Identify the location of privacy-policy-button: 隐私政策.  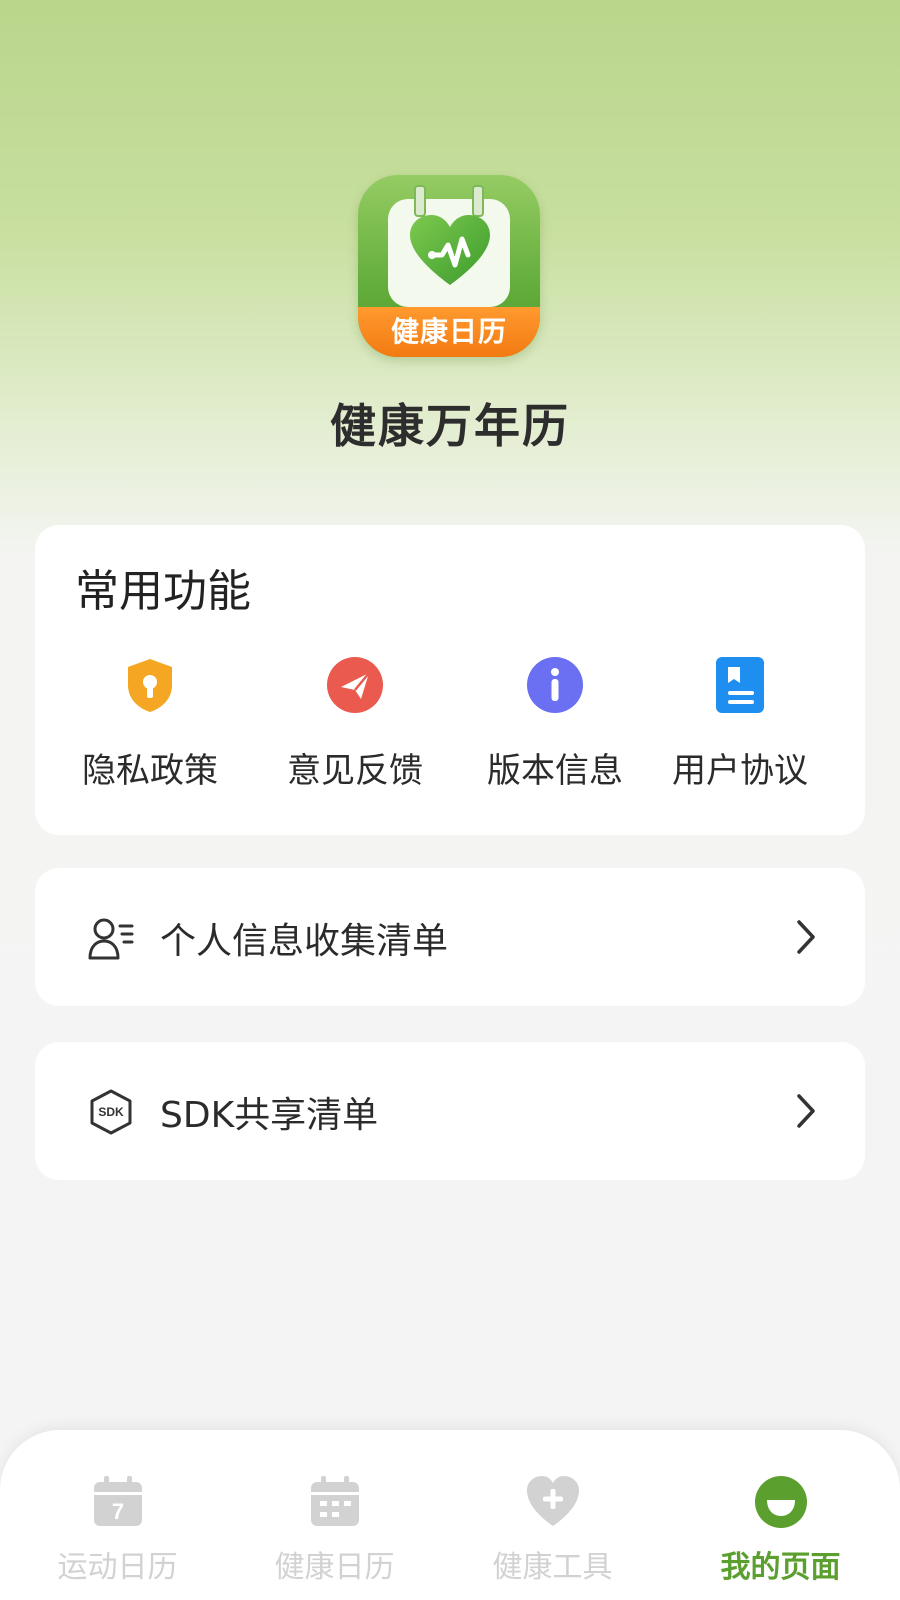
(150, 725).